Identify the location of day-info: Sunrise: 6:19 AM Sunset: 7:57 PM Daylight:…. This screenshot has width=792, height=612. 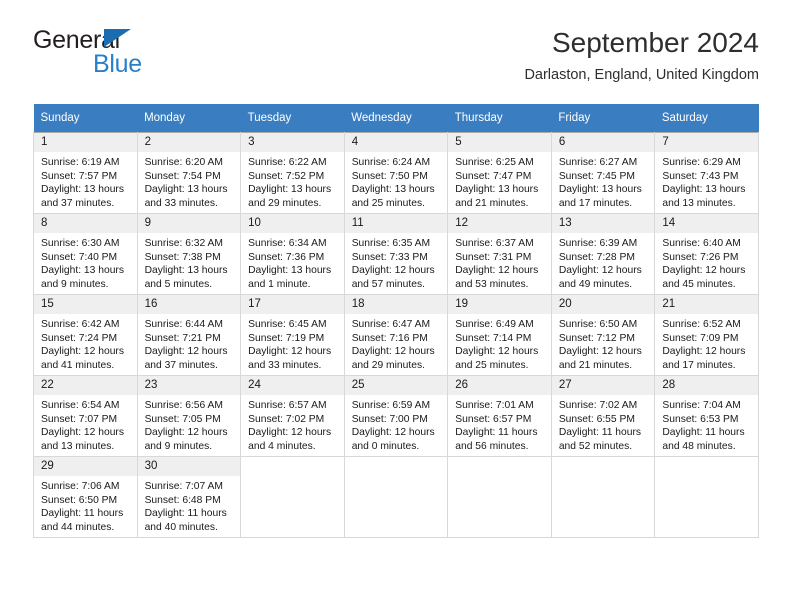
(85, 181).